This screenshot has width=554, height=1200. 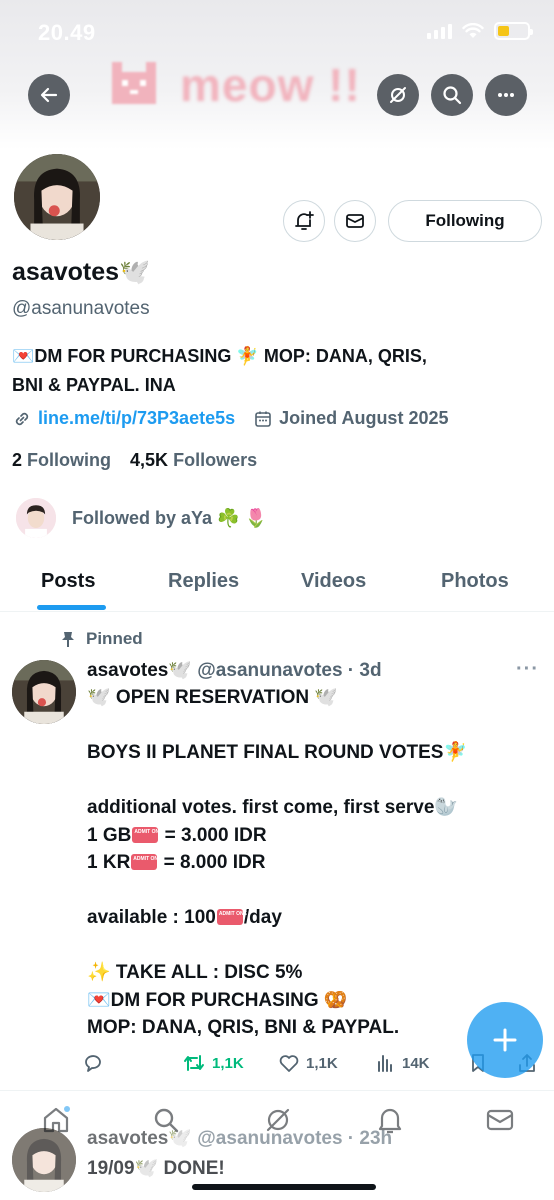 What do you see at coordinates (69, 460) in the screenshot?
I see `following-label: Following` at bounding box center [69, 460].